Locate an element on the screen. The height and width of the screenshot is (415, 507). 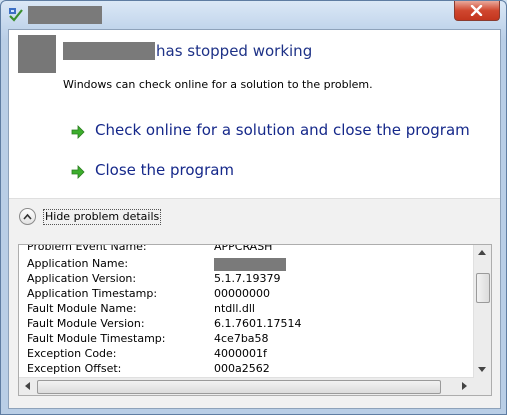
detail-value: 6.1.7601.17514 is located at coordinates (258, 323).